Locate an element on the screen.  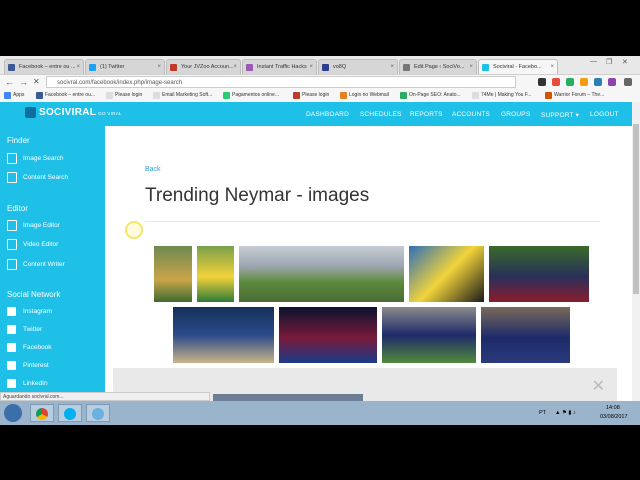
menu-icon is located at coordinates (628, 82).